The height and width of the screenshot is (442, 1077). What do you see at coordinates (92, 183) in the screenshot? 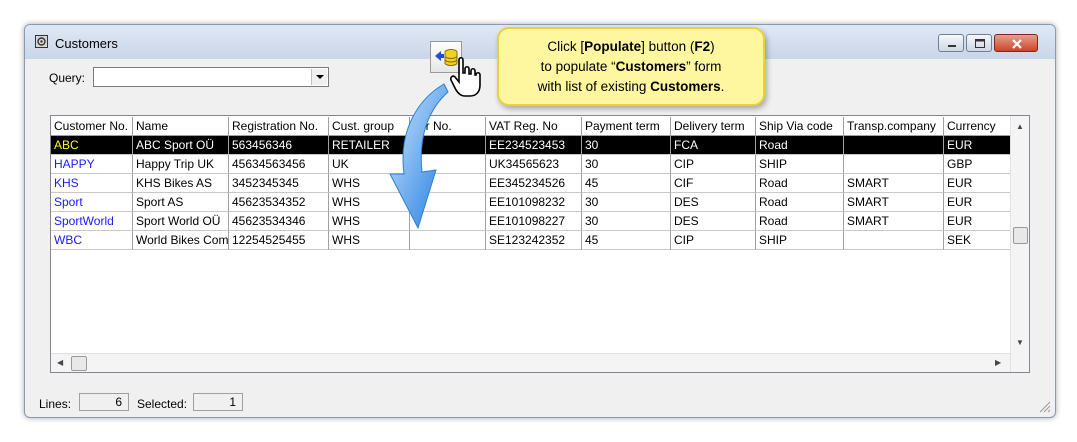
I see `customer-no-link: KHS` at bounding box center [92, 183].